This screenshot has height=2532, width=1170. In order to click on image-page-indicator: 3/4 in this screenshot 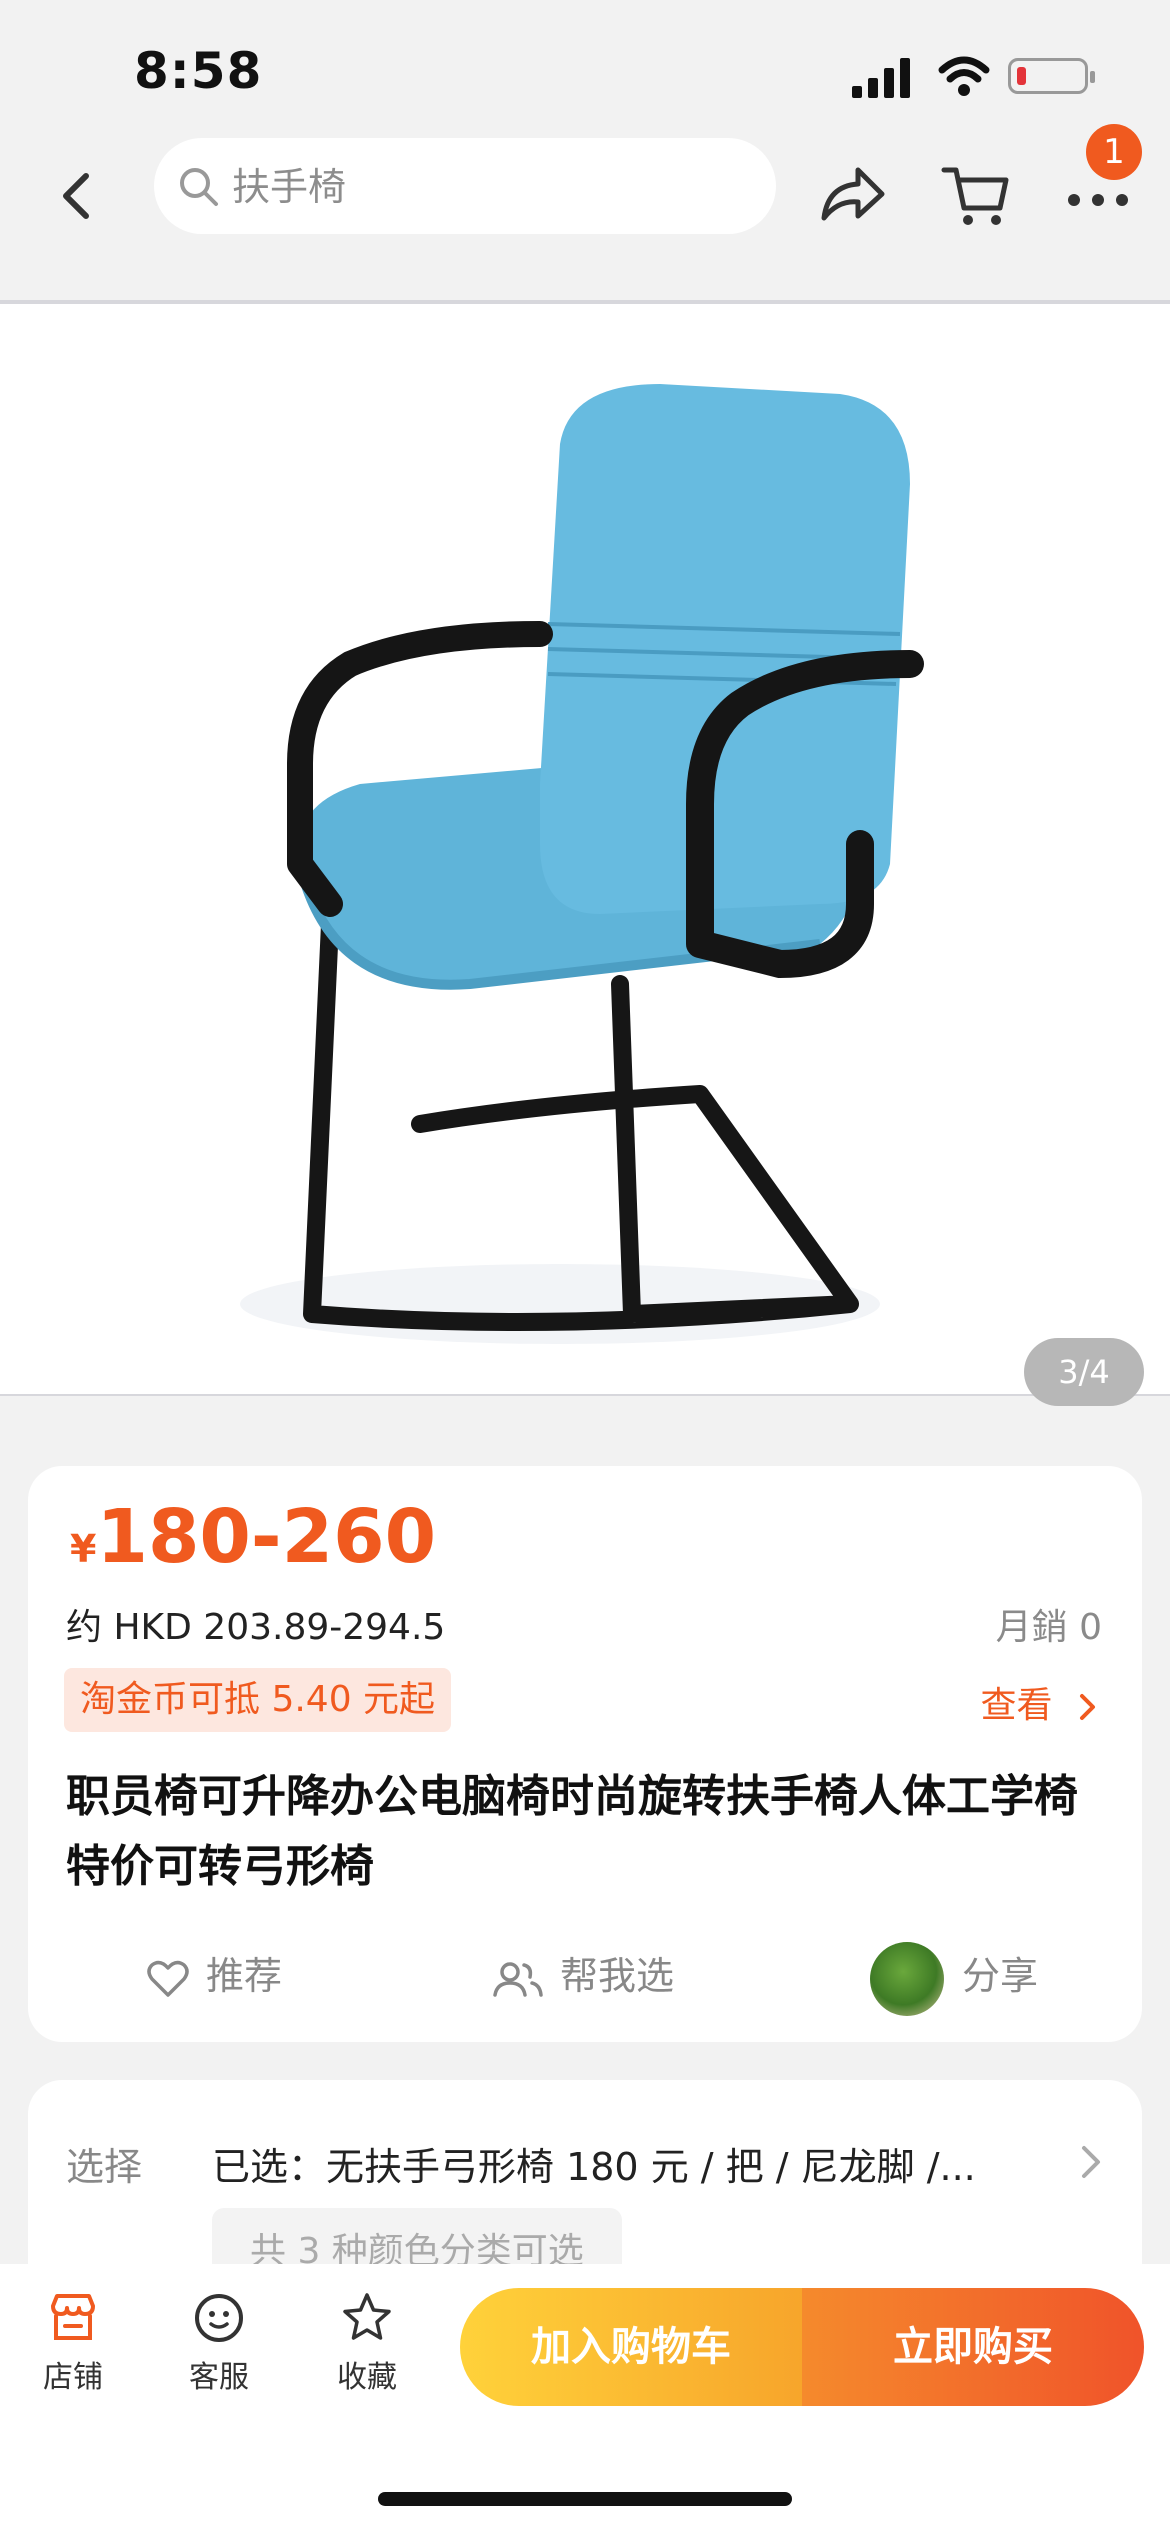, I will do `click(1084, 1372)`.